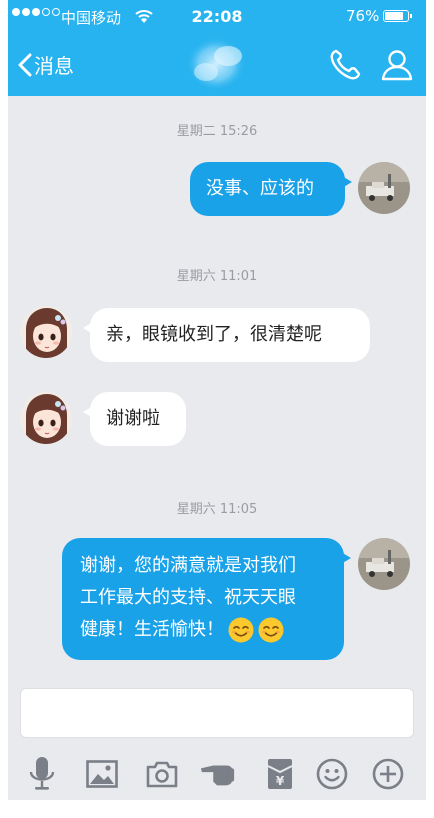 The image size is (434, 818). Describe the element at coordinates (332, 774) in the screenshot. I see `emoji-icon` at that location.